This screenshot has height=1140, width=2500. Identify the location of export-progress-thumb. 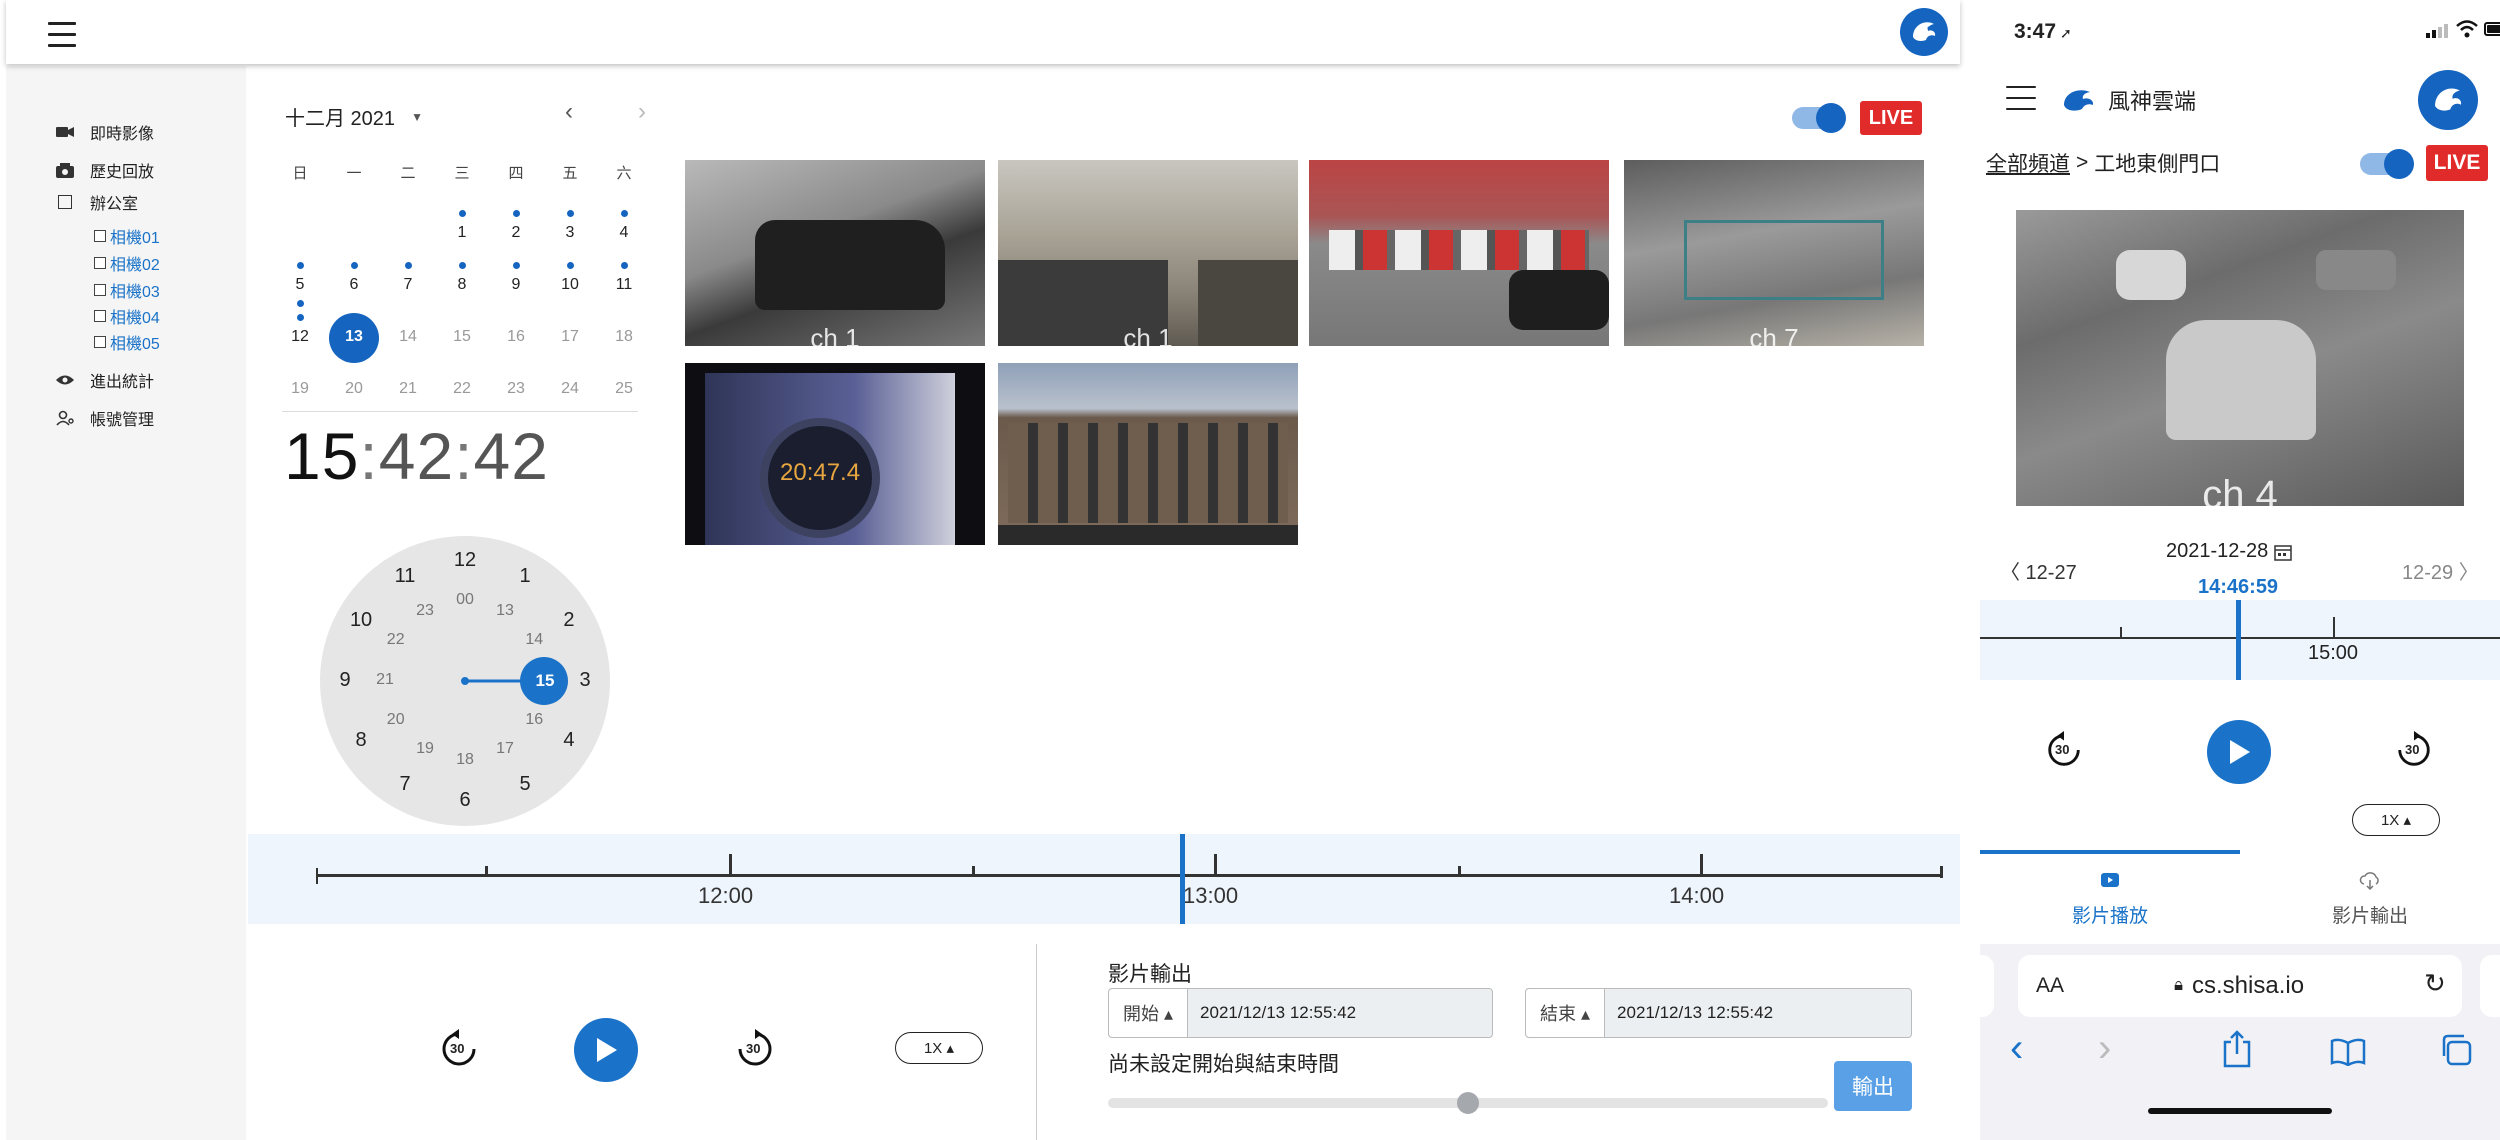
(1468, 1103).